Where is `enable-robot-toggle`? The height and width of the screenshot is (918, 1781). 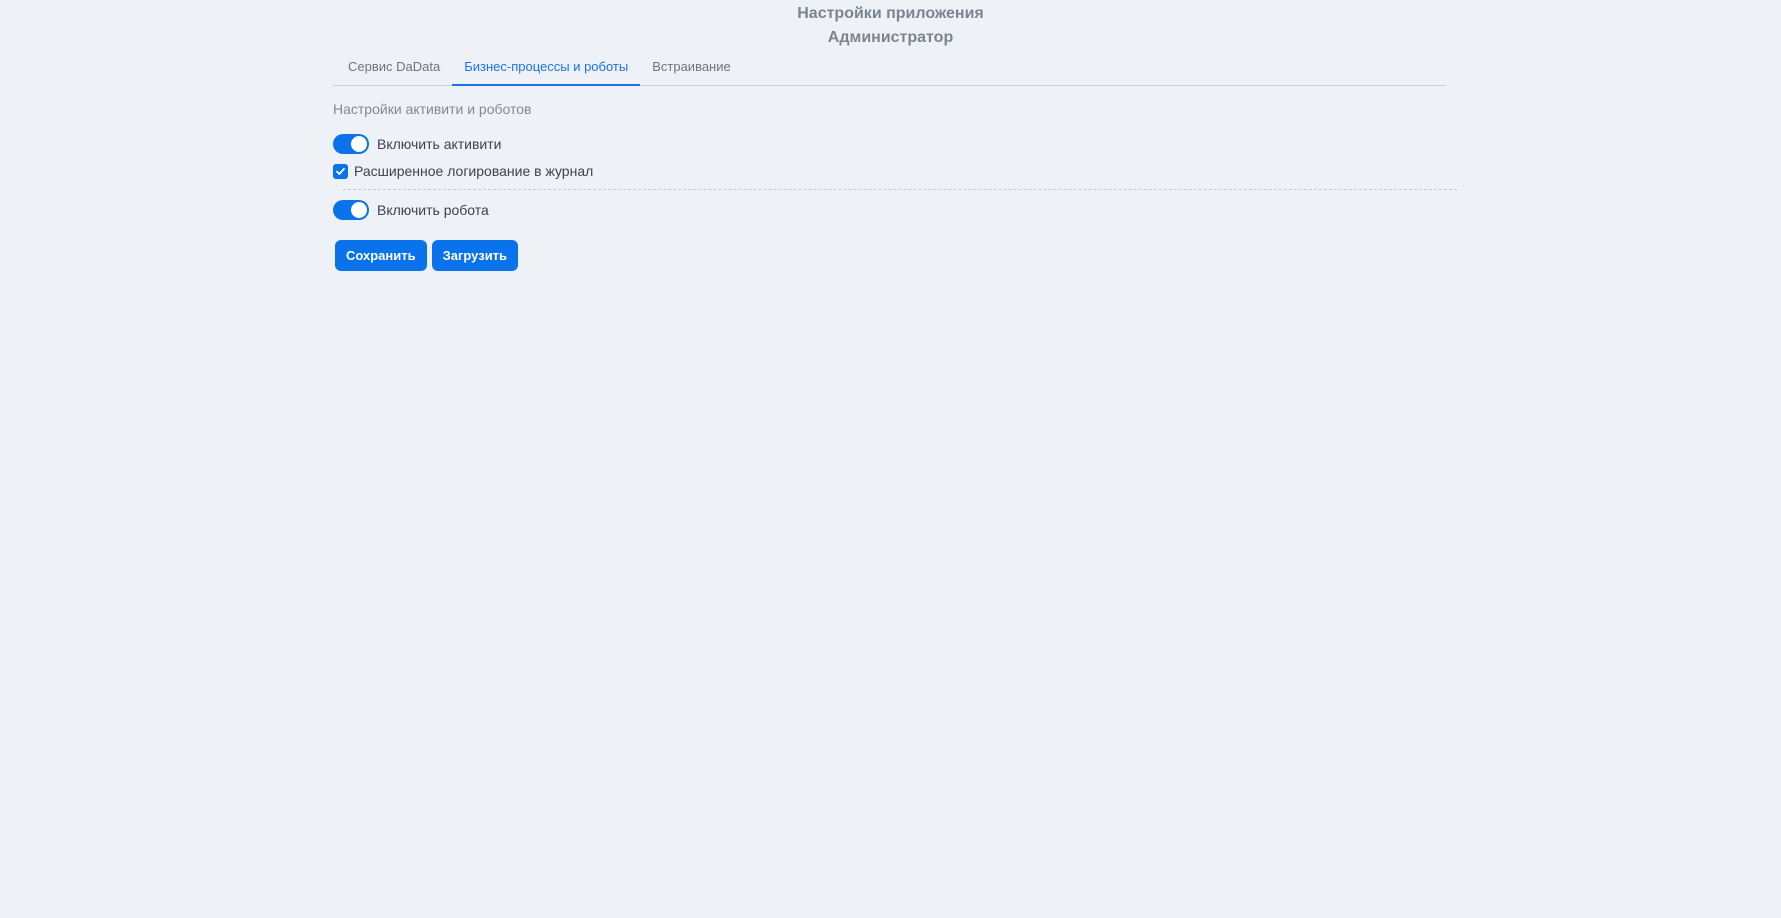
enable-robot-toggle is located at coordinates (351, 210).